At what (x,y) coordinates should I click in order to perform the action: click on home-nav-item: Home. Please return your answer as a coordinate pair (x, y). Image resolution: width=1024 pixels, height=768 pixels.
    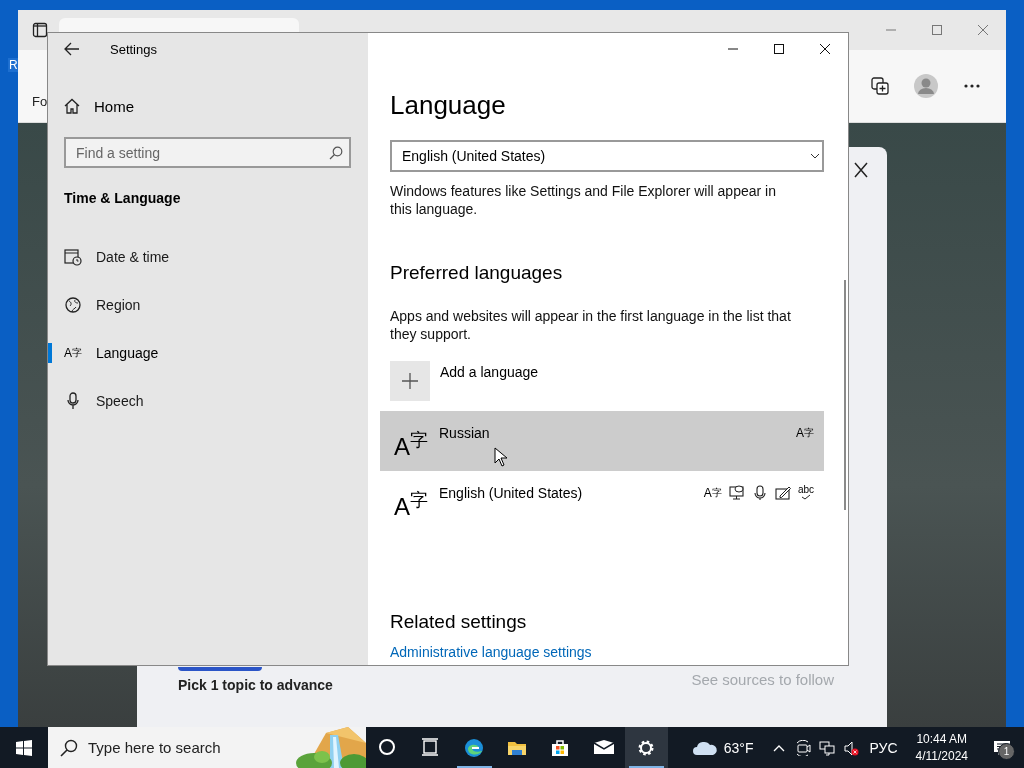
    Looking at the image, I should click on (208, 106).